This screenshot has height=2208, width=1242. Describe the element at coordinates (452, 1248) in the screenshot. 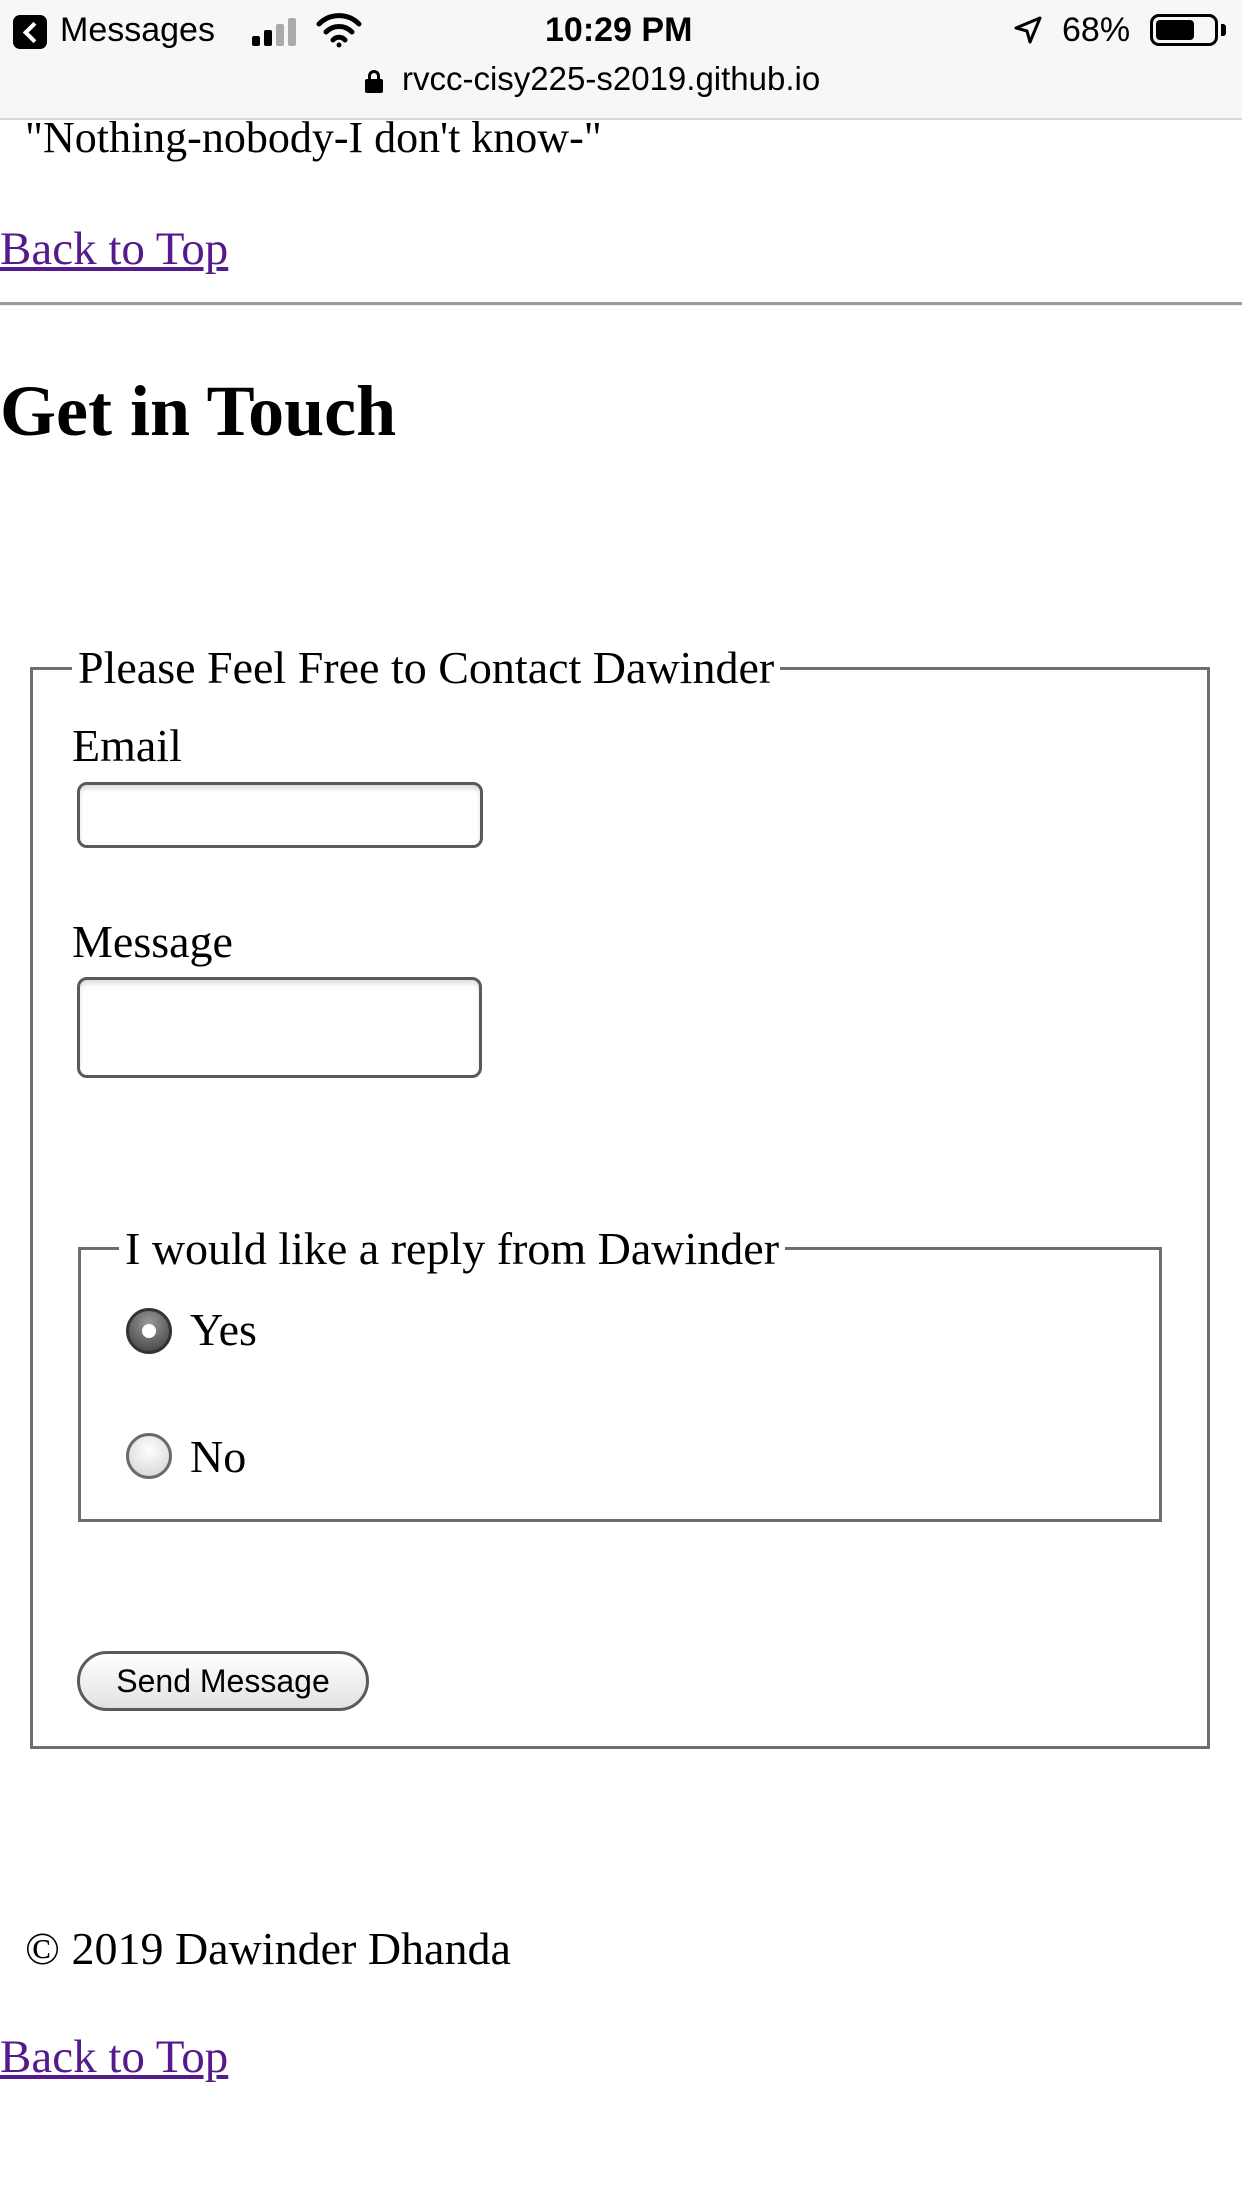

I see `reply-legend: I would like a reply from Dawinder` at that location.